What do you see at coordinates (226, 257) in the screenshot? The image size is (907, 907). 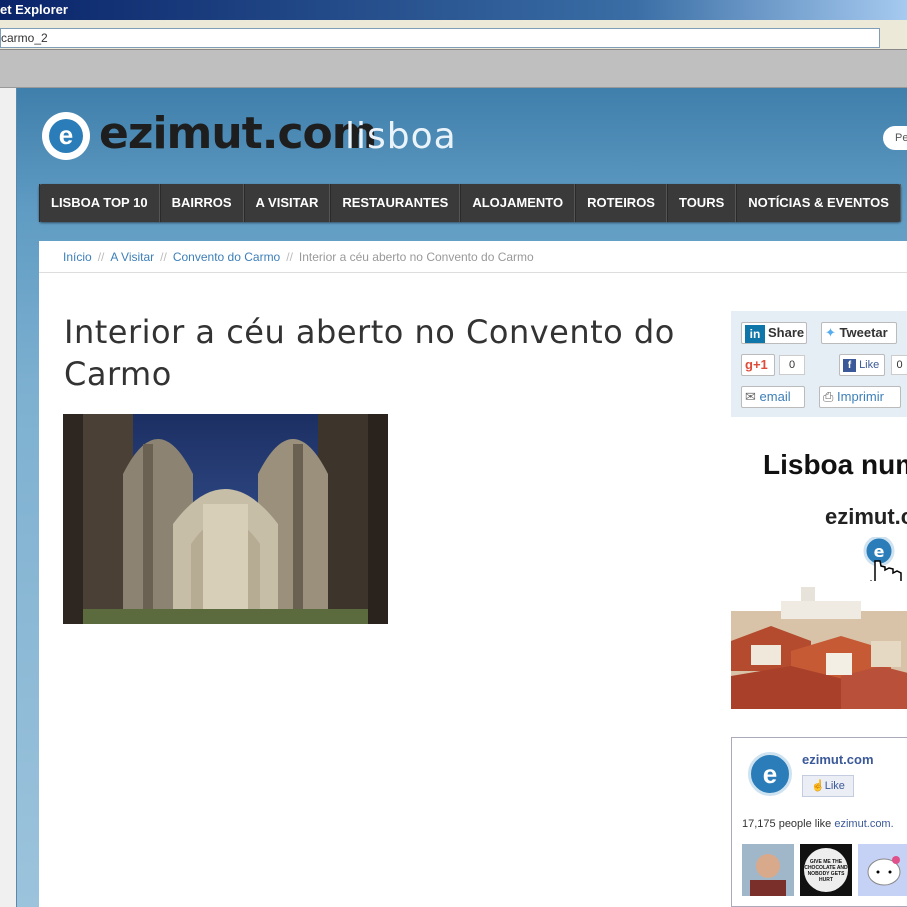 I see `breadcrumb-convento: Convento do Carmo` at bounding box center [226, 257].